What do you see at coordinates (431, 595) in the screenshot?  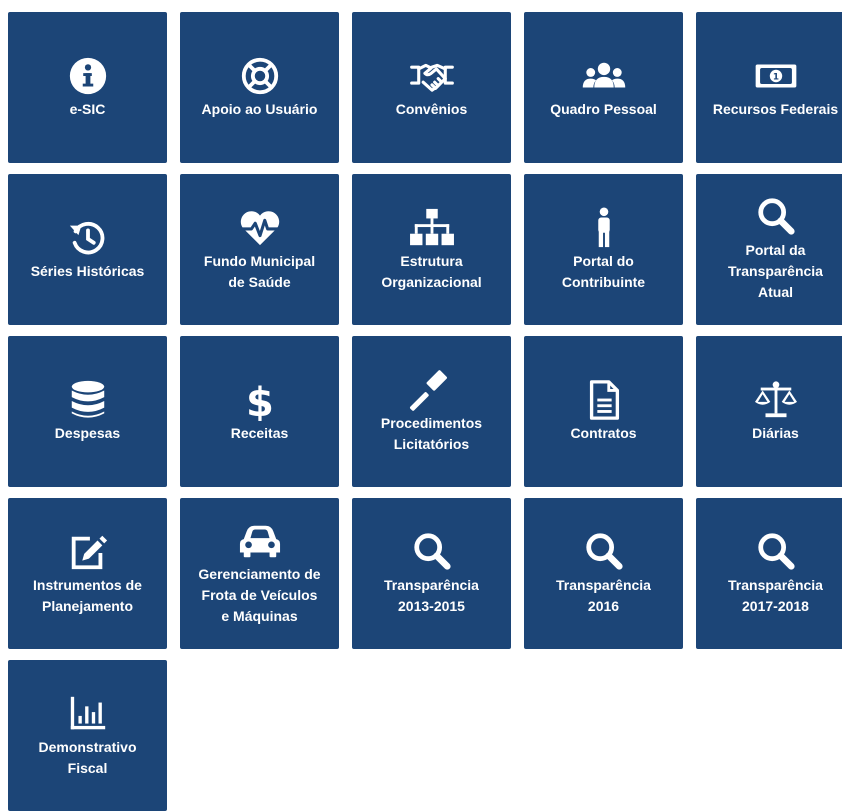 I see `tile-label: Transparência 2013-2015` at bounding box center [431, 595].